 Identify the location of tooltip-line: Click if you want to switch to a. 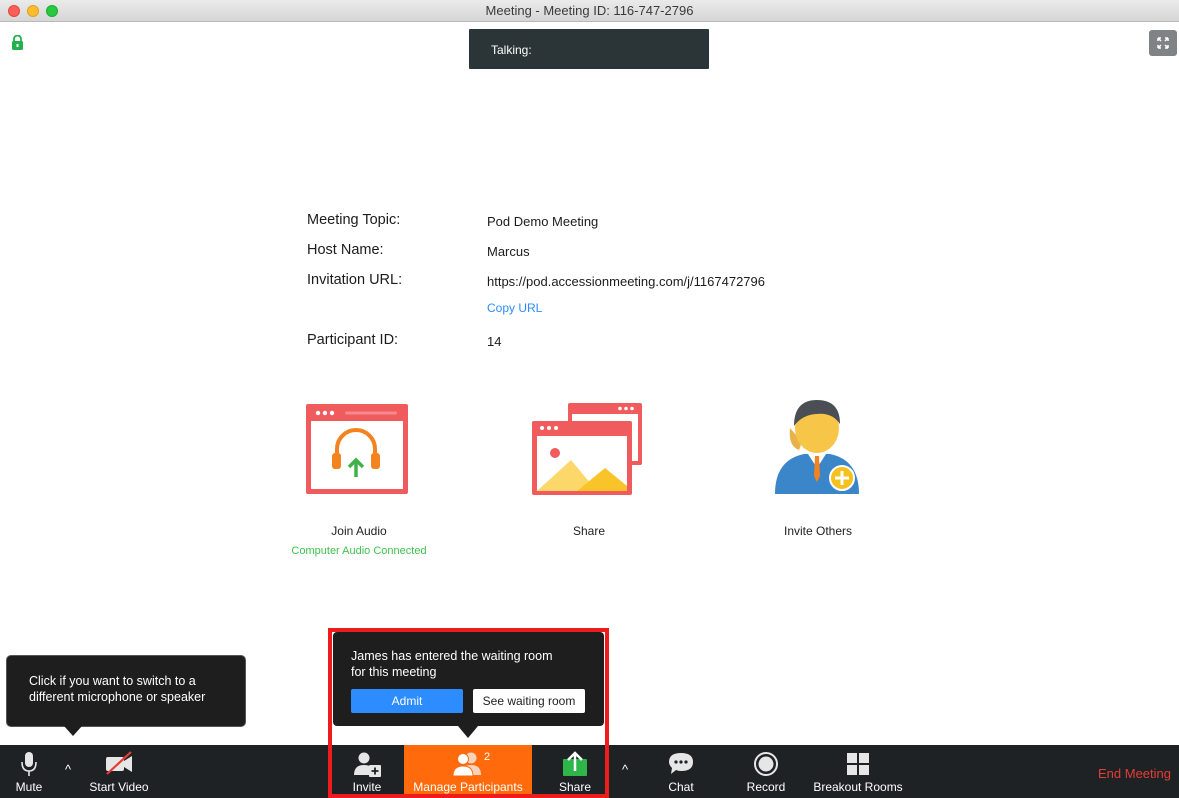
(112, 681).